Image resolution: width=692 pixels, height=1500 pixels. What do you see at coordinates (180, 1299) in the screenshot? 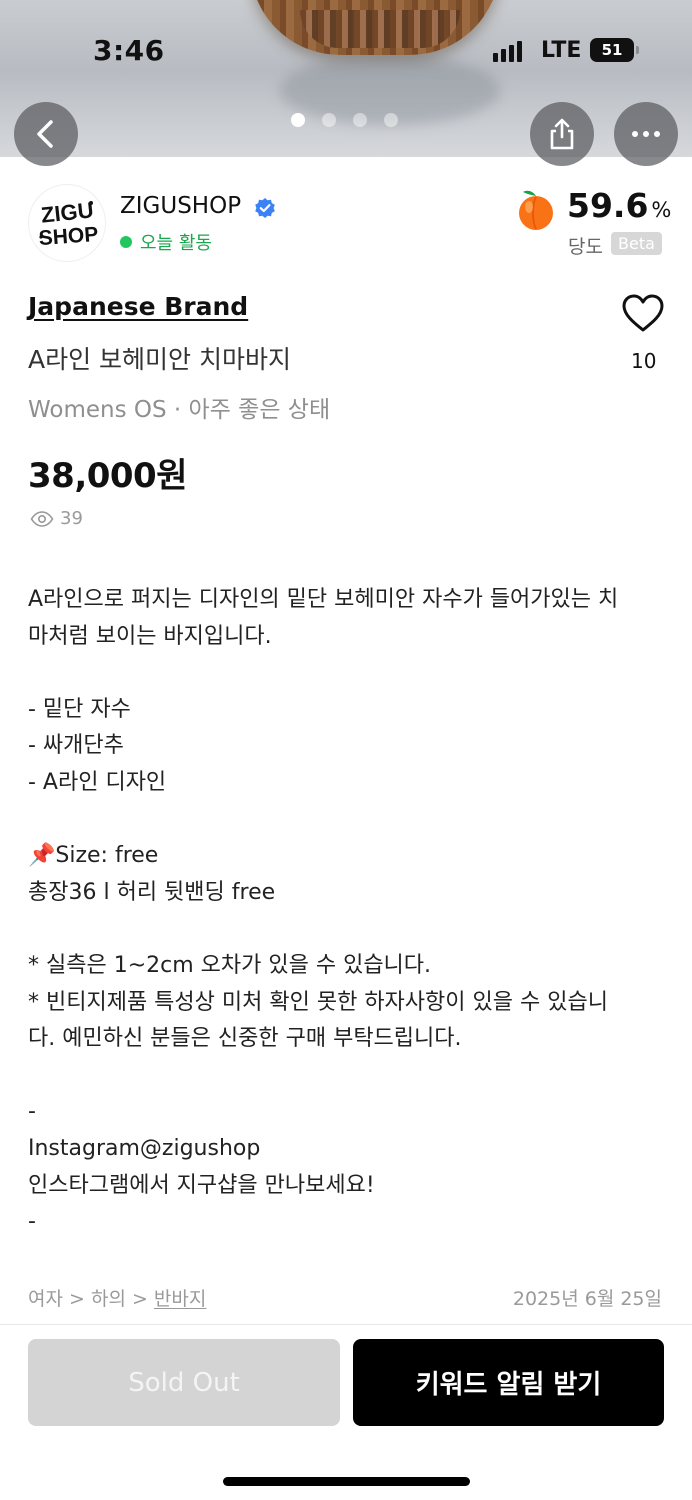
I see `breadcrumb-link: 반바지` at bounding box center [180, 1299].